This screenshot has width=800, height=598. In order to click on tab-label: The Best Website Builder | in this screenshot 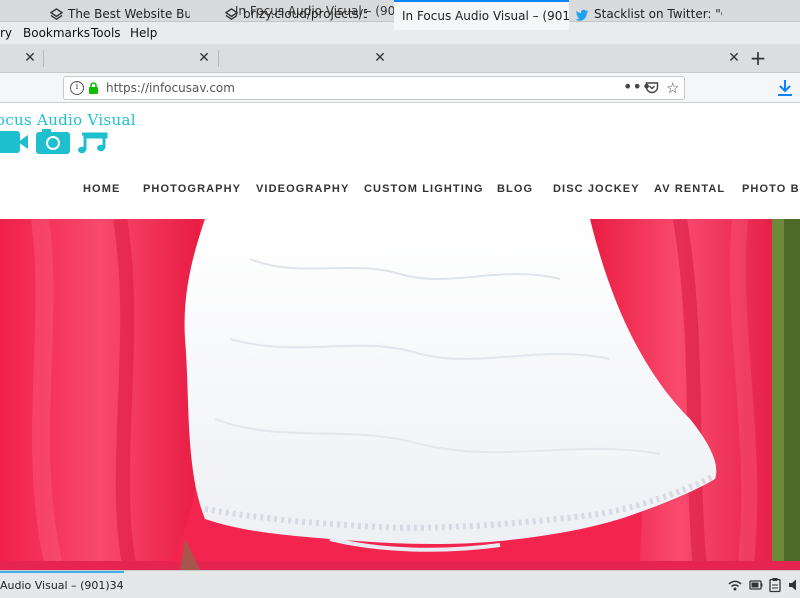, I will do `click(129, 14)`.